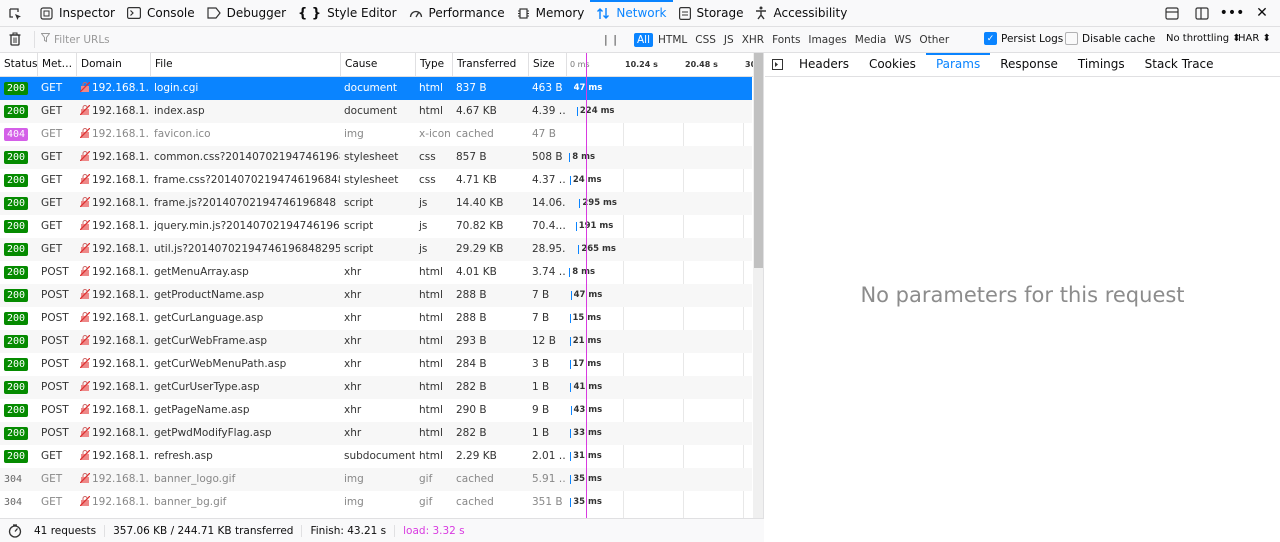  What do you see at coordinates (871, 40) in the screenshot?
I see `filter-media-button: Media` at bounding box center [871, 40].